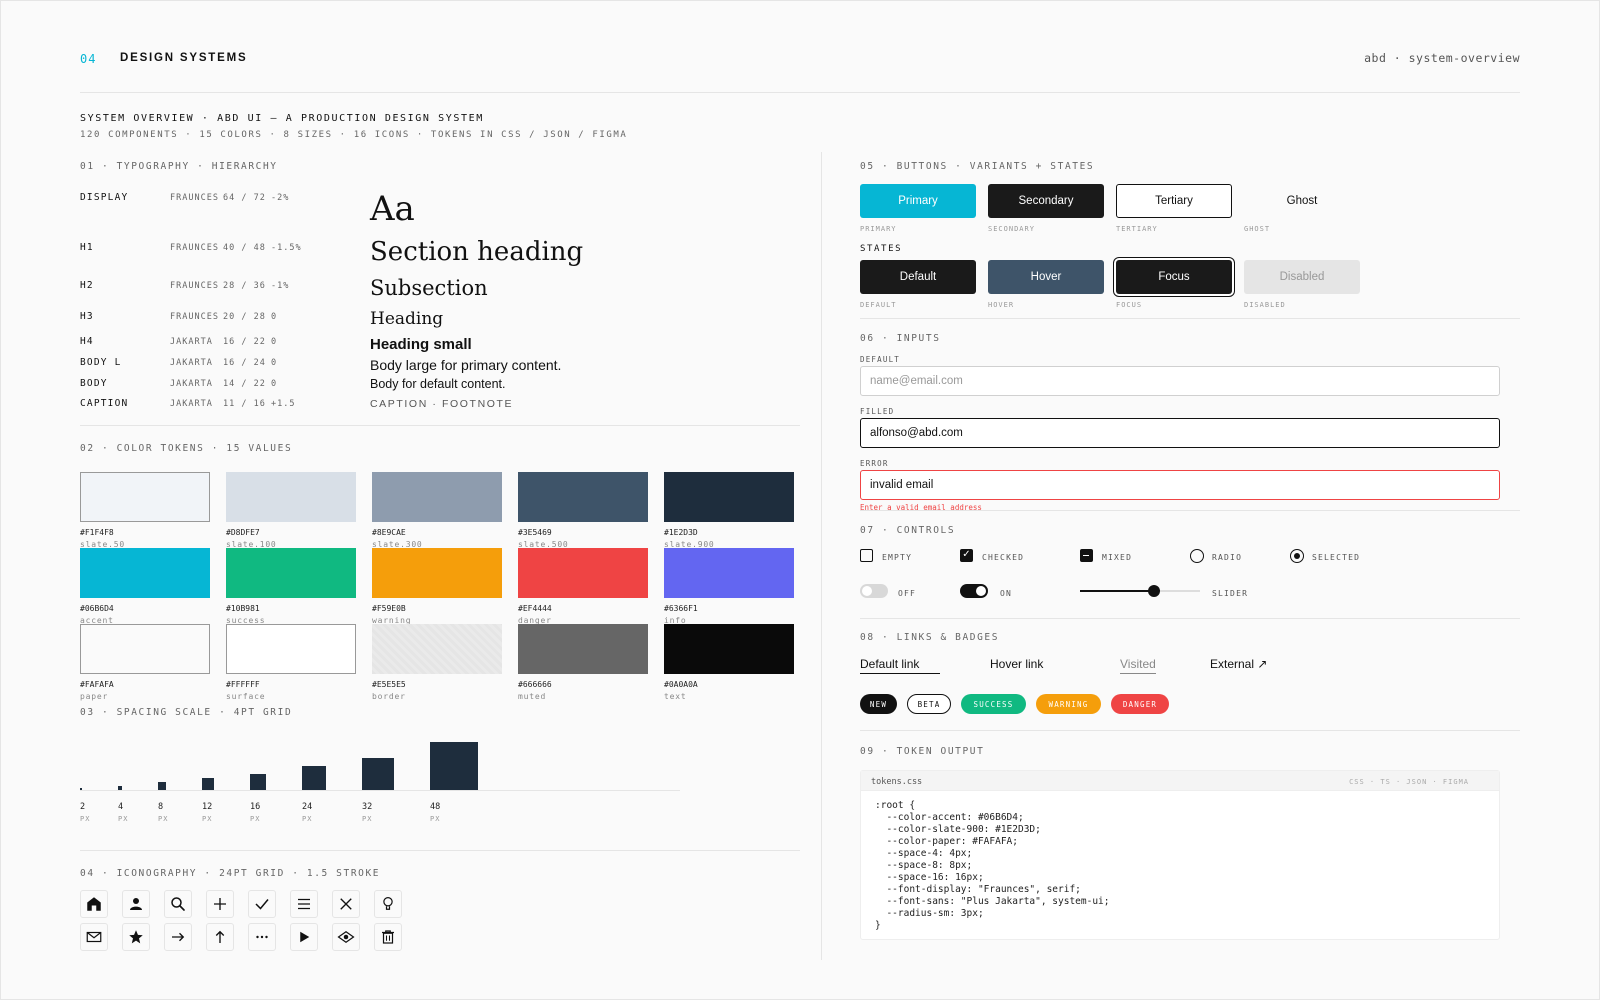  Describe the element at coordinates (1174, 277) in the screenshot. I see `focus-state-button: Focus` at that location.